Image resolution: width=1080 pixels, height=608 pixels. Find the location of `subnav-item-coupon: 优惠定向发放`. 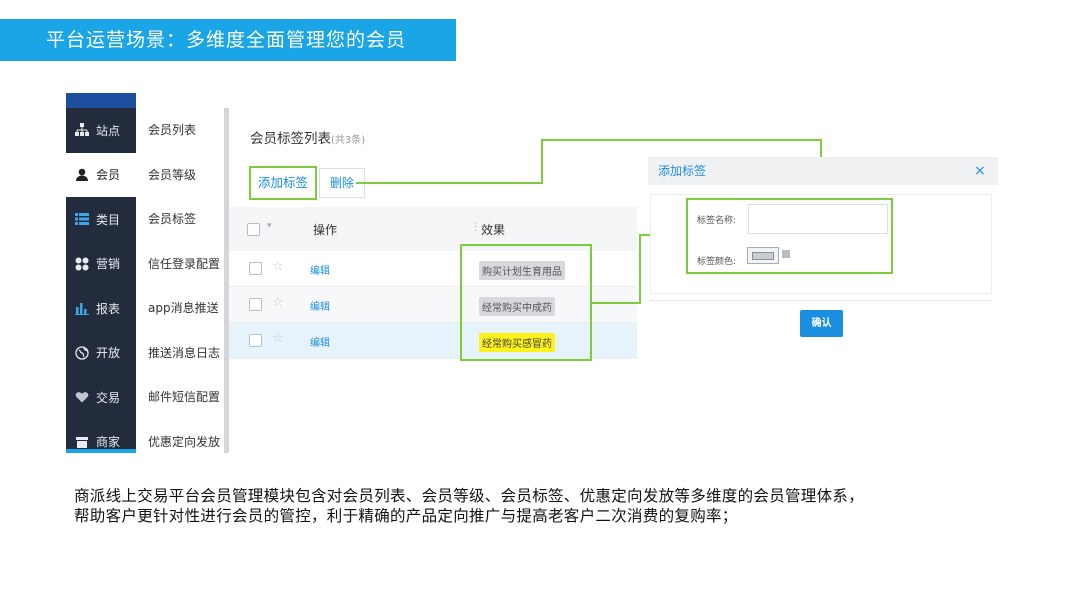

subnav-item-coupon: 优惠定向发放 is located at coordinates (182, 442).